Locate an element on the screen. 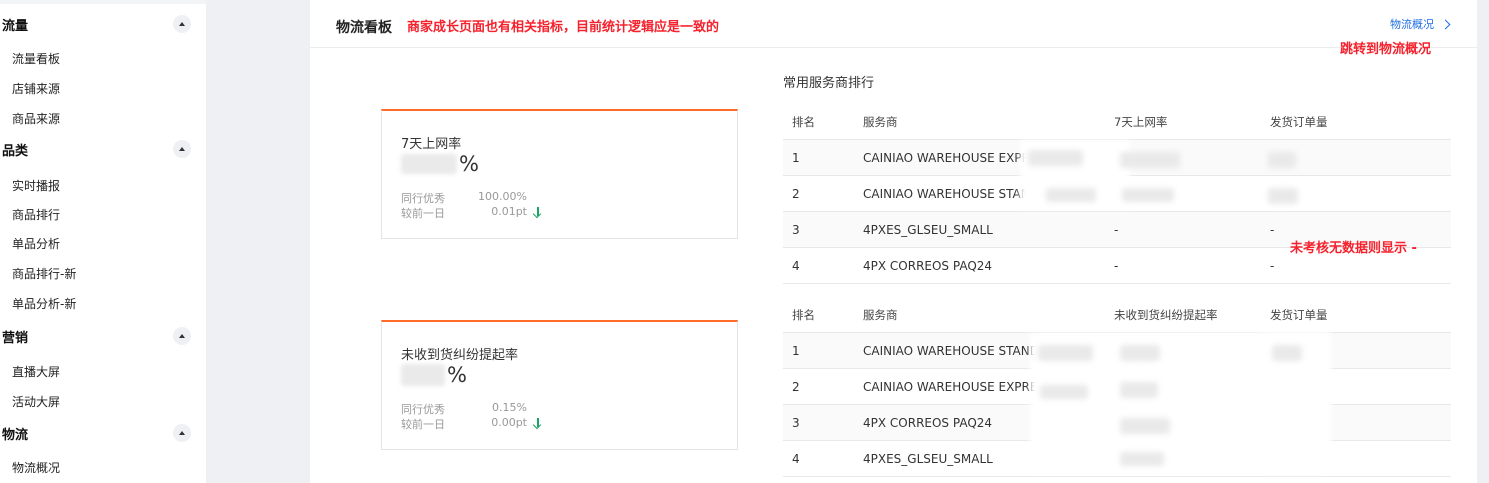 The width and height of the screenshot is (1489, 483). peer-value: 0.15% is located at coordinates (509, 407).